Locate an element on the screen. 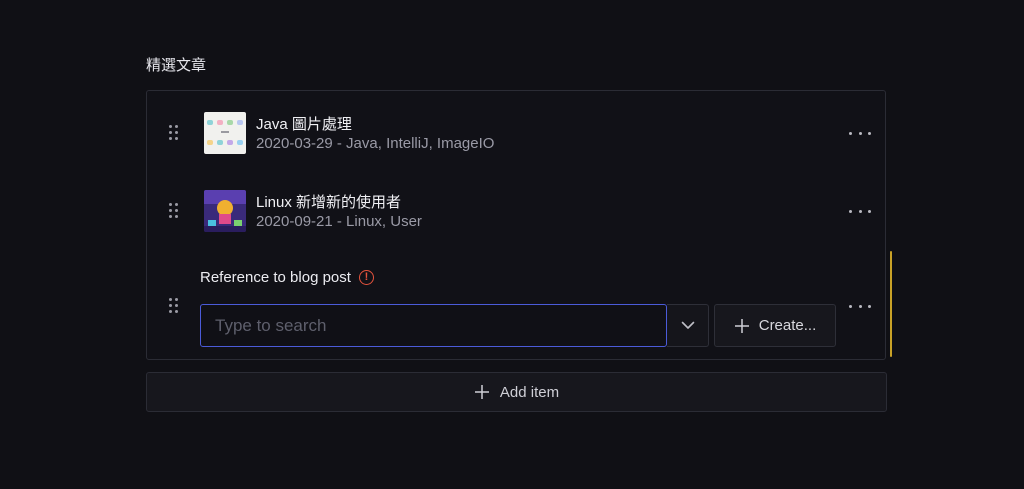 This screenshot has width=1024, height=489. add-item-label: Add item is located at coordinates (529, 392).